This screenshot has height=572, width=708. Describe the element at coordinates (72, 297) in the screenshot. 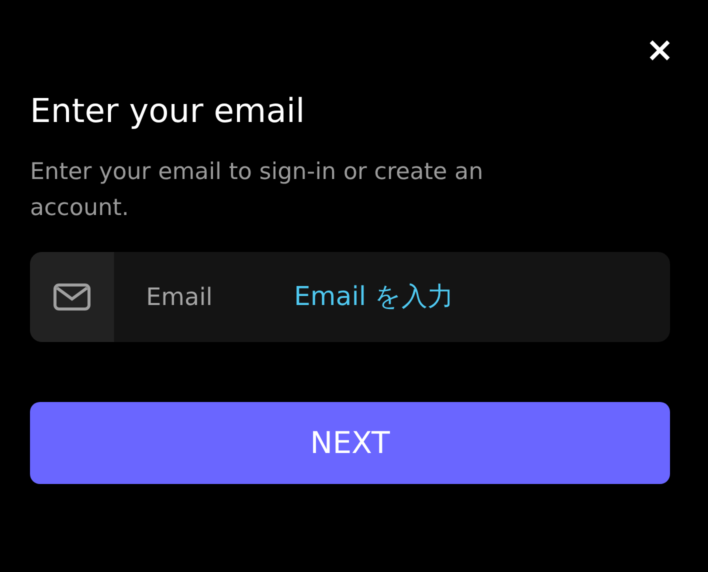

I see `envelope-icon` at that location.